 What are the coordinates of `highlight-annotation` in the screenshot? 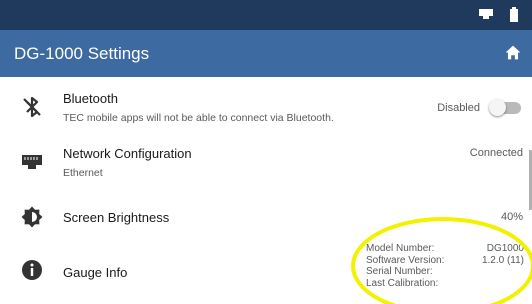 It's located at (441, 260).